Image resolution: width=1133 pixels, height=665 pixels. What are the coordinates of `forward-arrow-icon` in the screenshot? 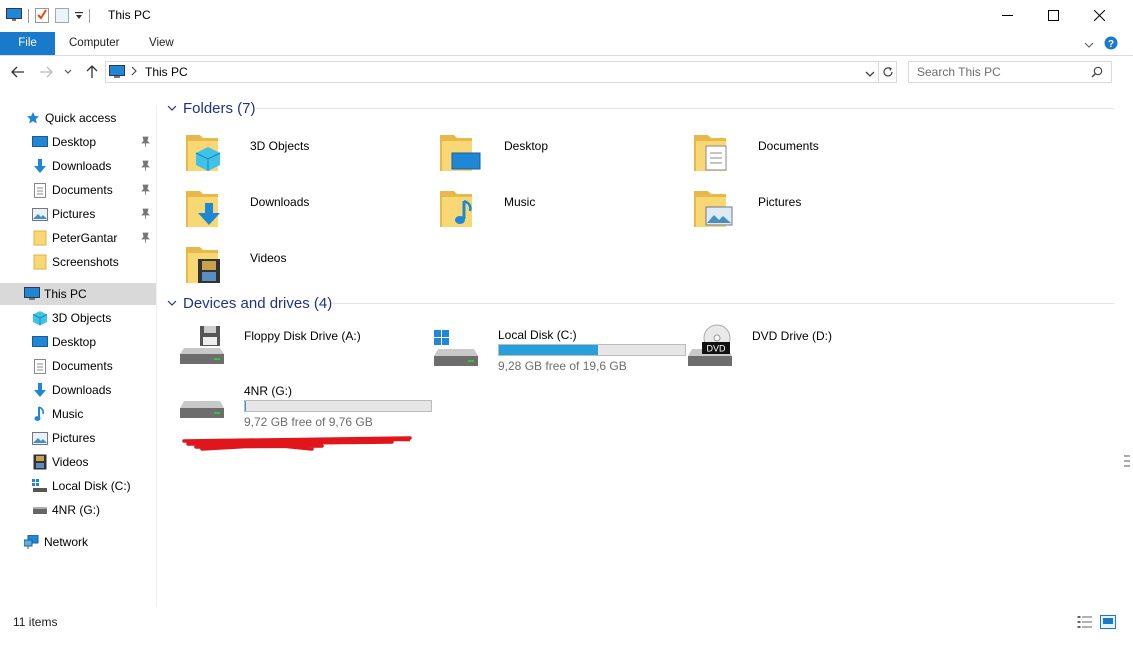 It's located at (46, 72).